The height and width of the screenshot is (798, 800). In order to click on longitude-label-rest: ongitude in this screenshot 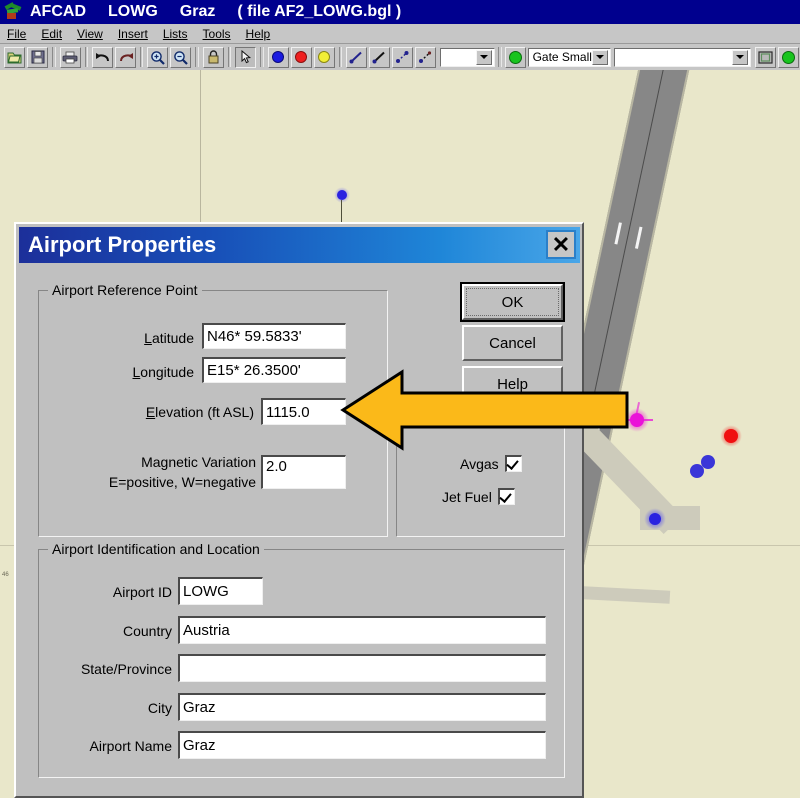, I will do `click(167, 372)`.